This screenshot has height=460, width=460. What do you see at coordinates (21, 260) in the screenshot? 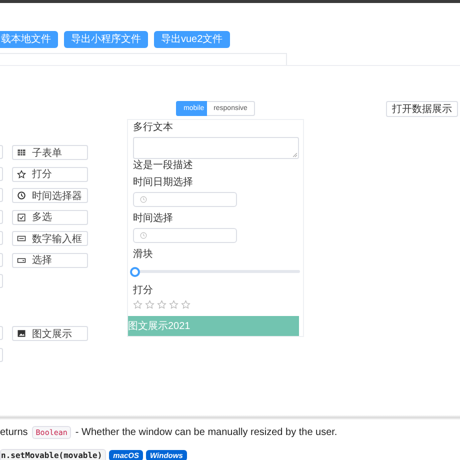
I see `select-icon` at bounding box center [21, 260].